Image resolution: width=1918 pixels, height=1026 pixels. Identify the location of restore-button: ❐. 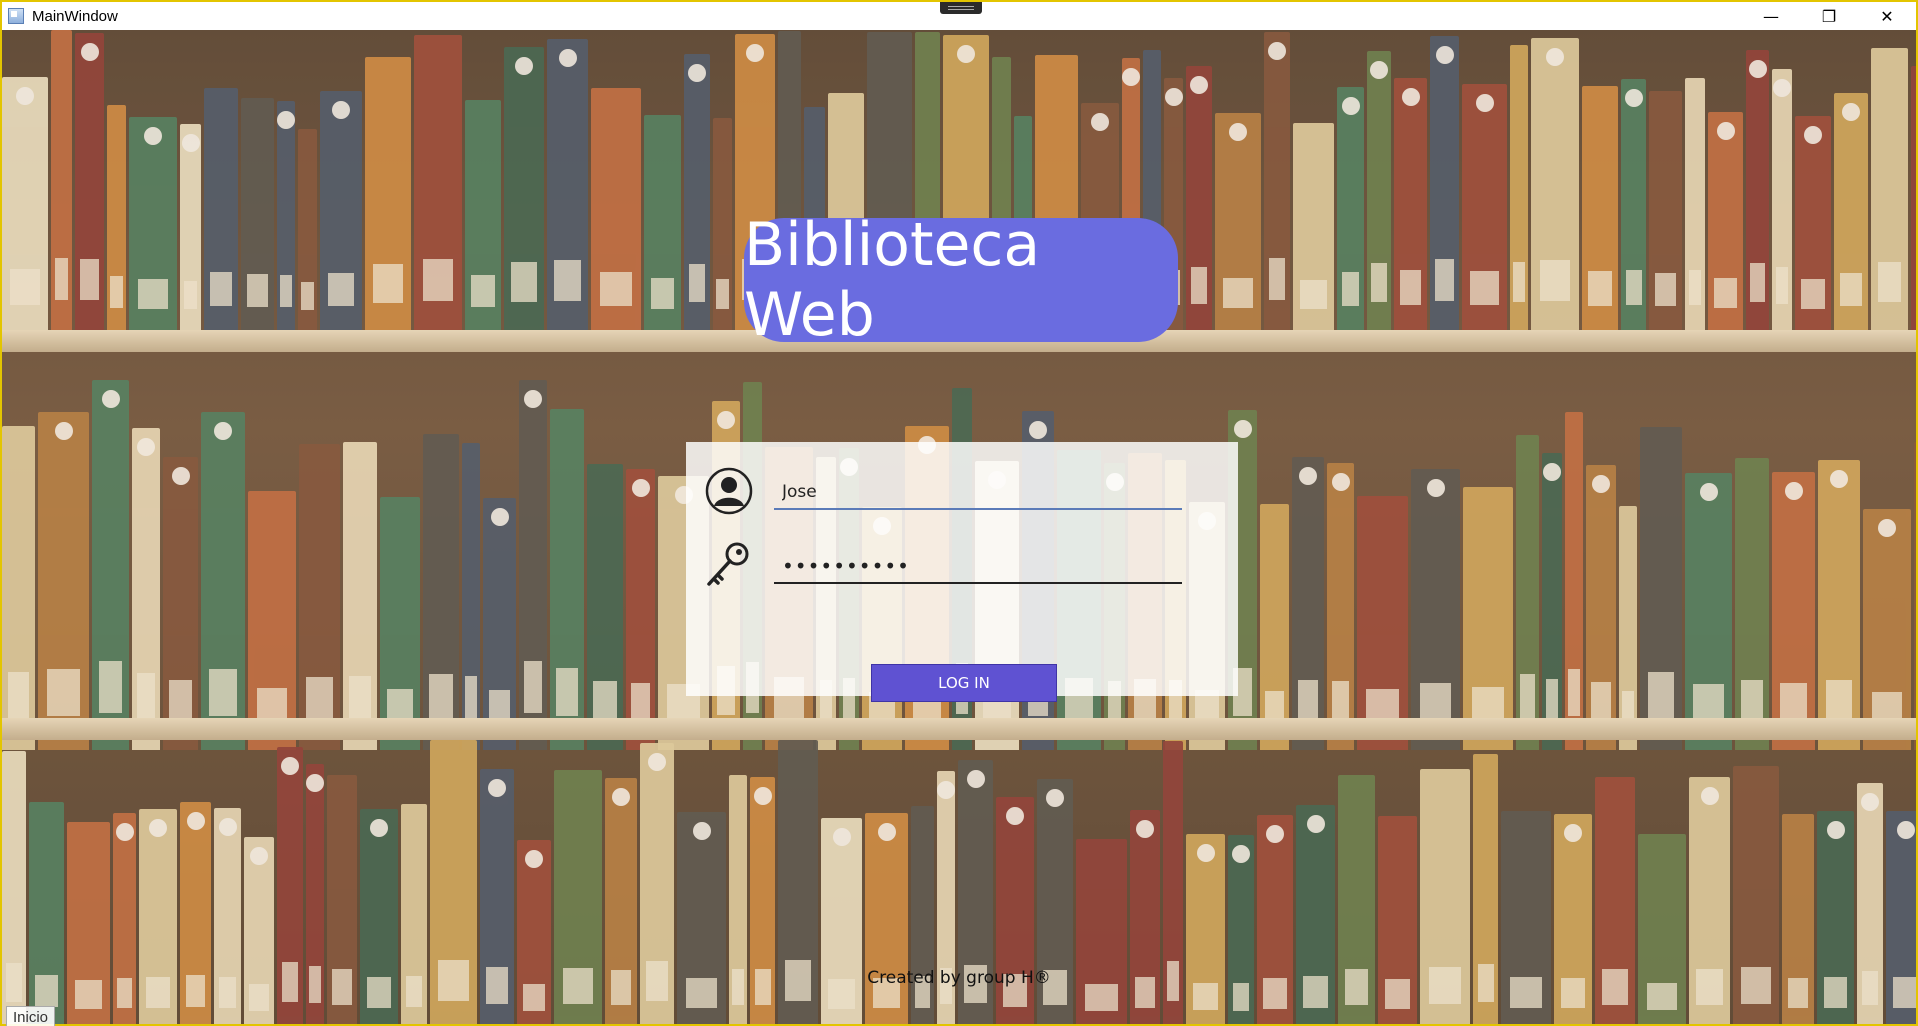
(1829, 16).